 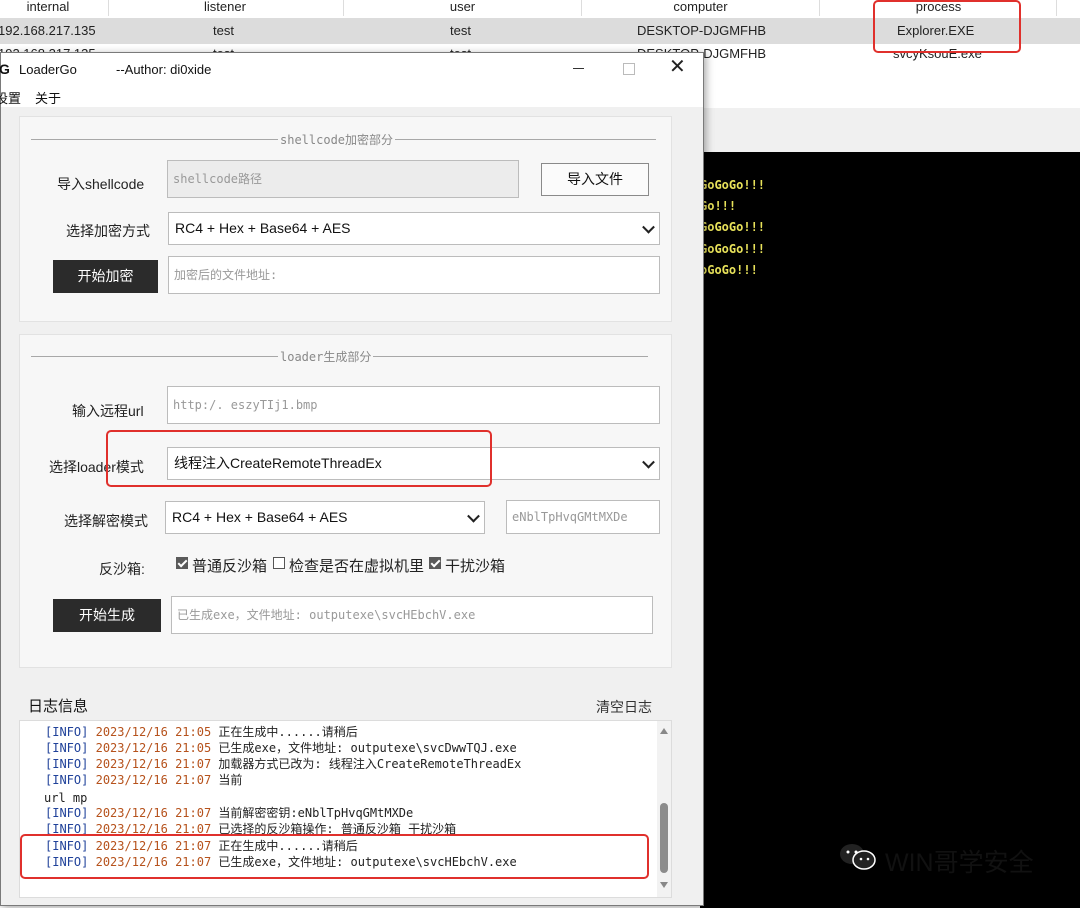 What do you see at coordinates (263, 228) in the screenshot?
I see `encrypt-method-value: RC4 + Hex + Base64 + AES` at bounding box center [263, 228].